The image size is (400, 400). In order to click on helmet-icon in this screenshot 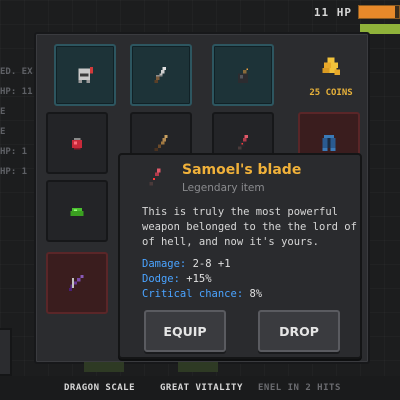, I will do `click(86, 75)`.